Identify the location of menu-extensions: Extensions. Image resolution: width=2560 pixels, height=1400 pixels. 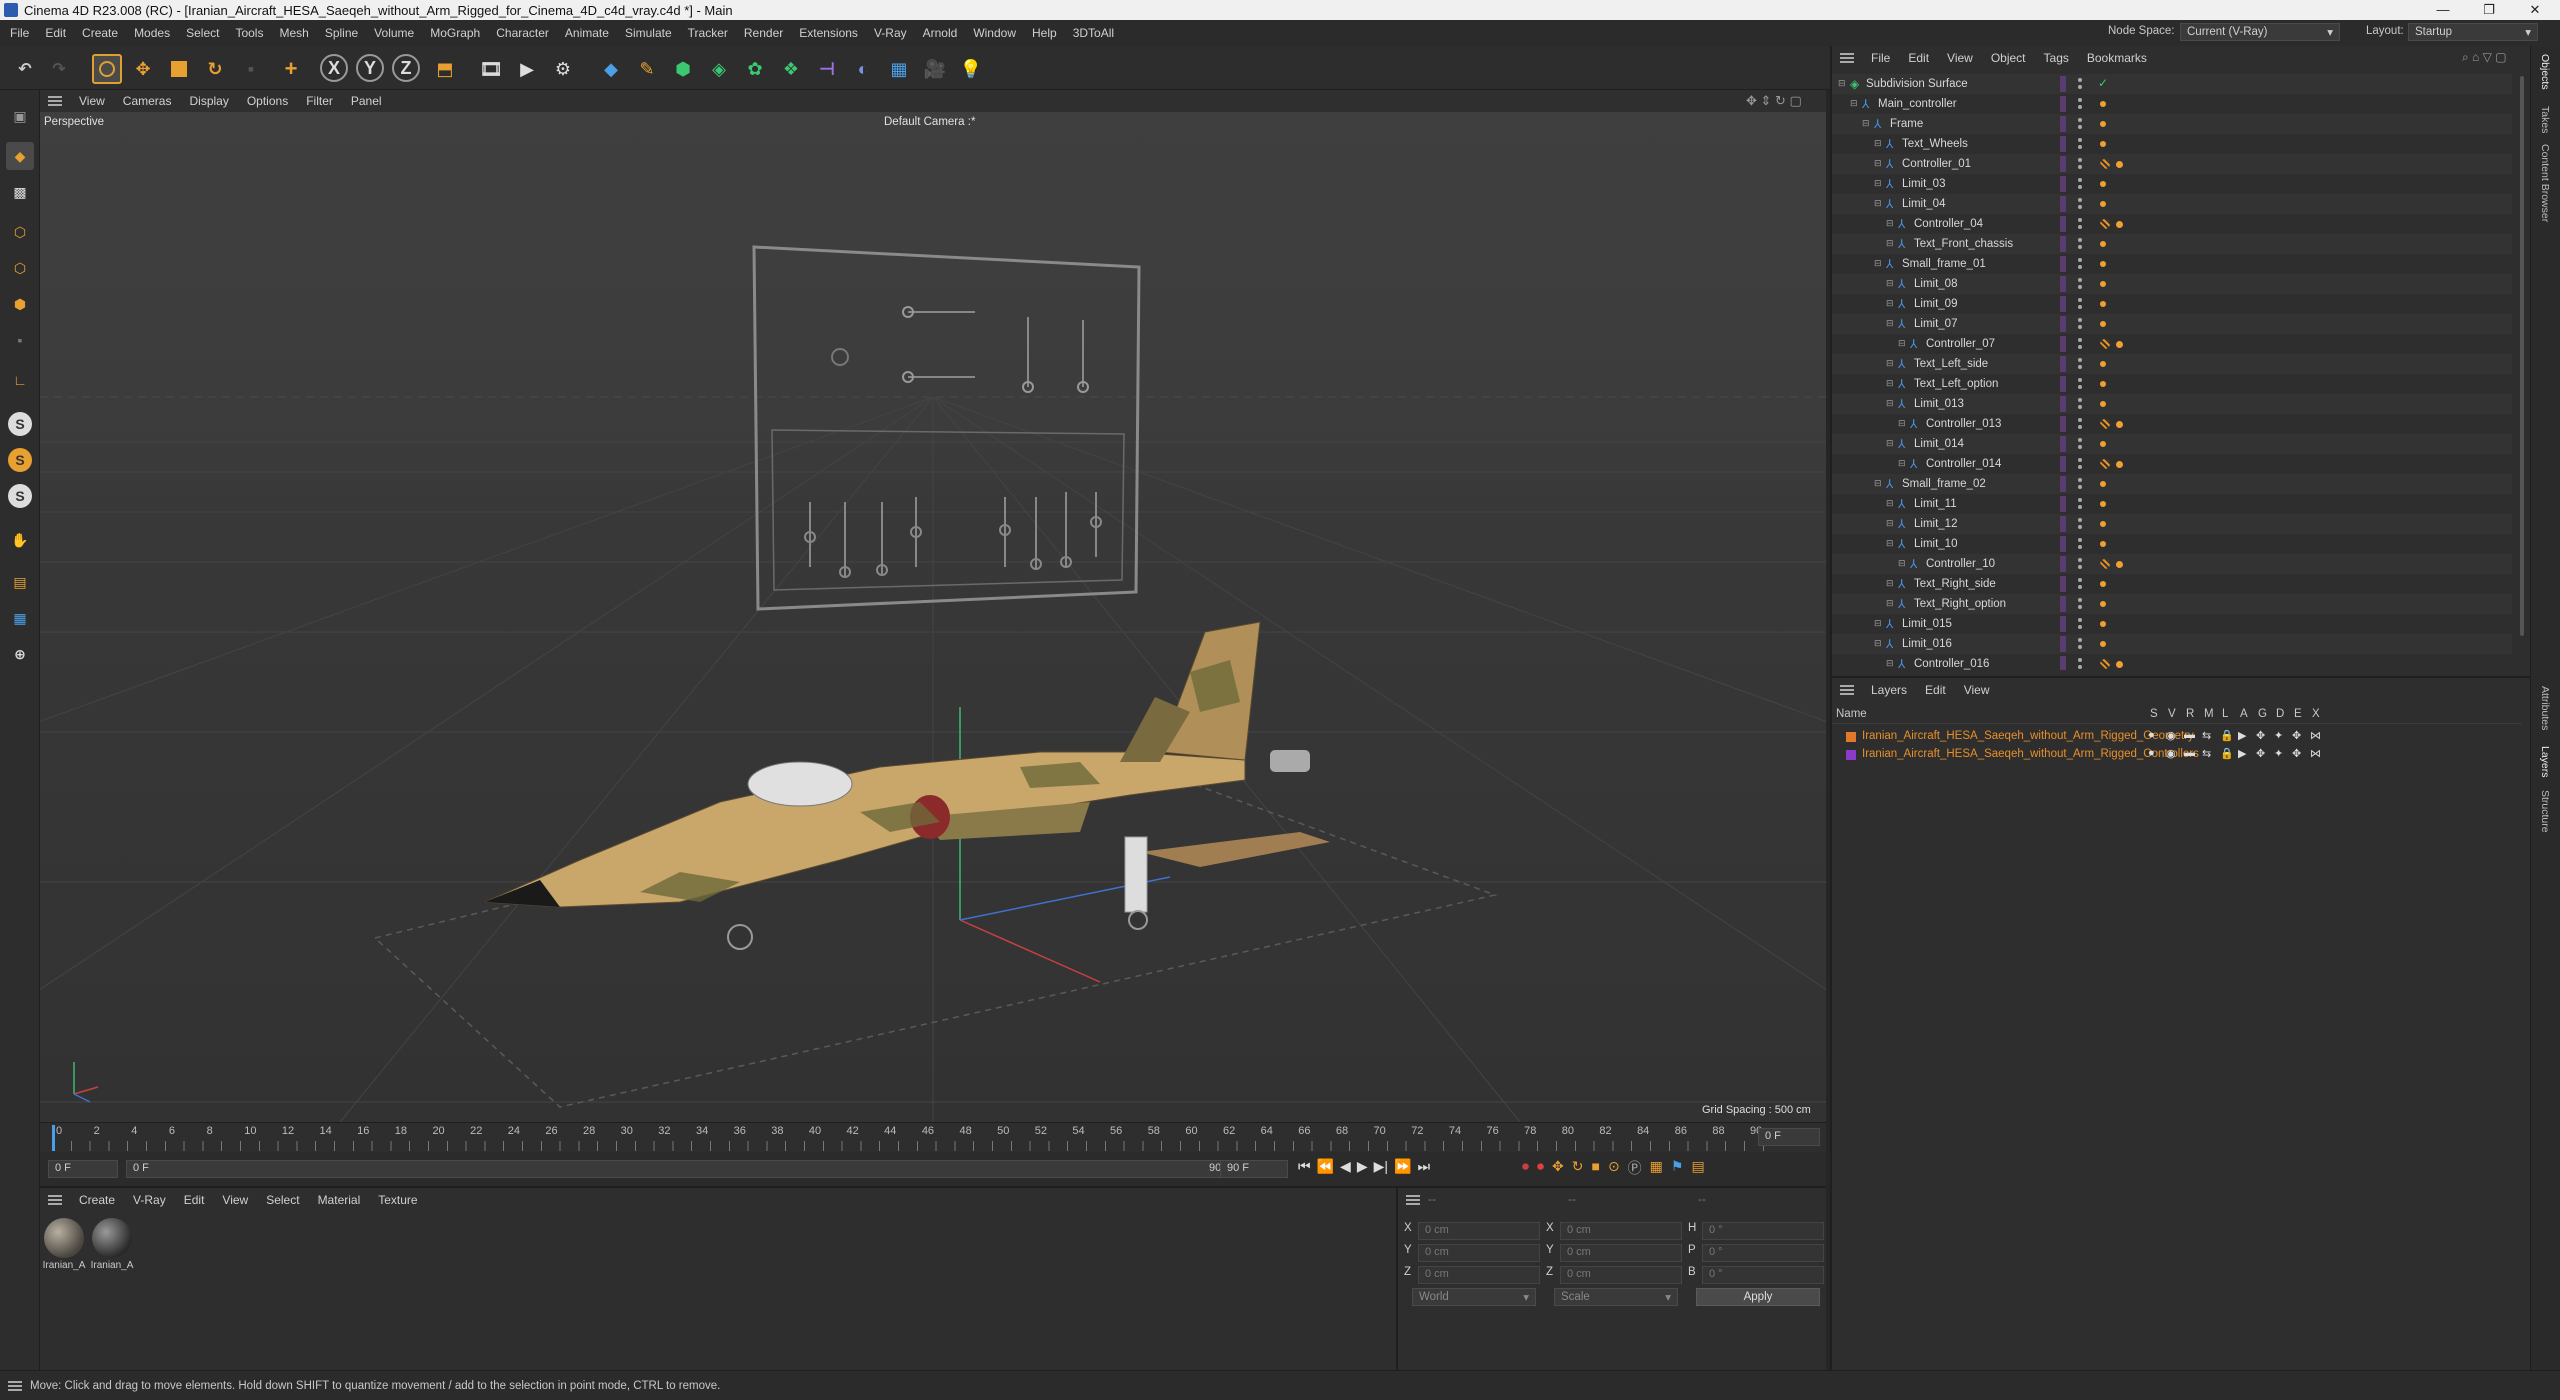
(830, 33).